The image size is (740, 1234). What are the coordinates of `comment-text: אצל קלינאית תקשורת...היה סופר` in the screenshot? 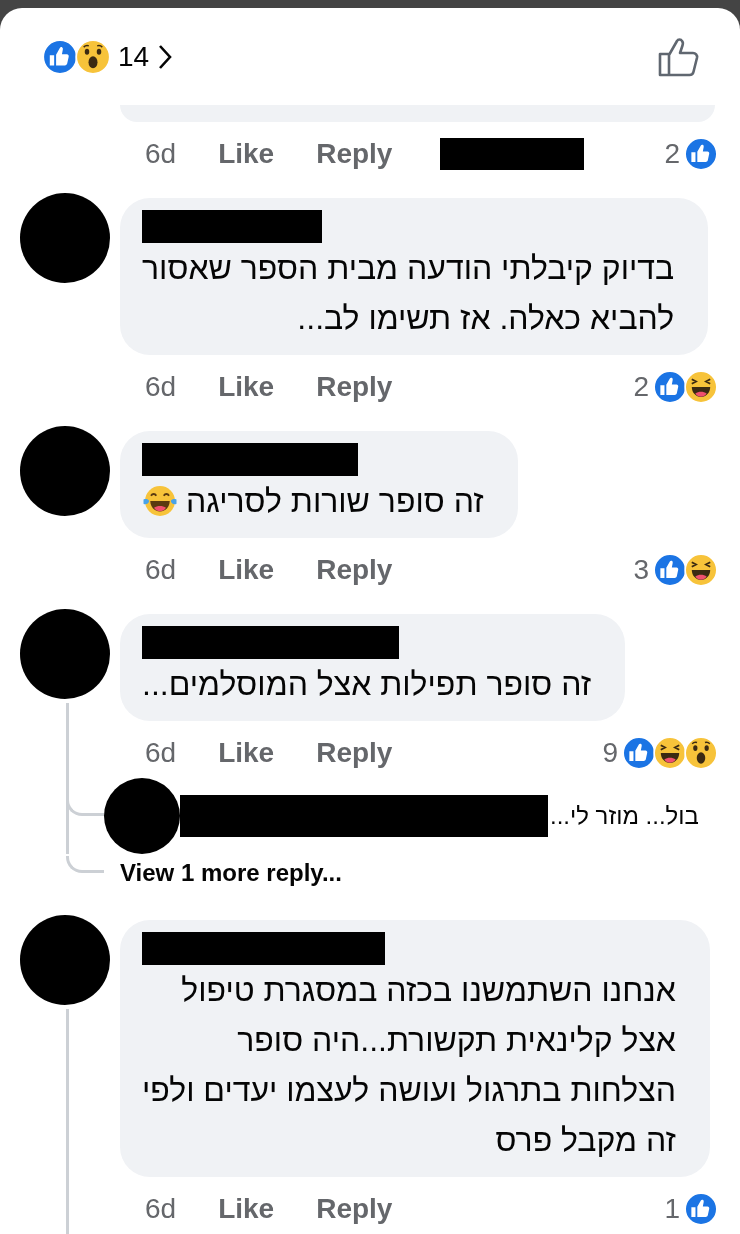 It's located at (456, 1040).